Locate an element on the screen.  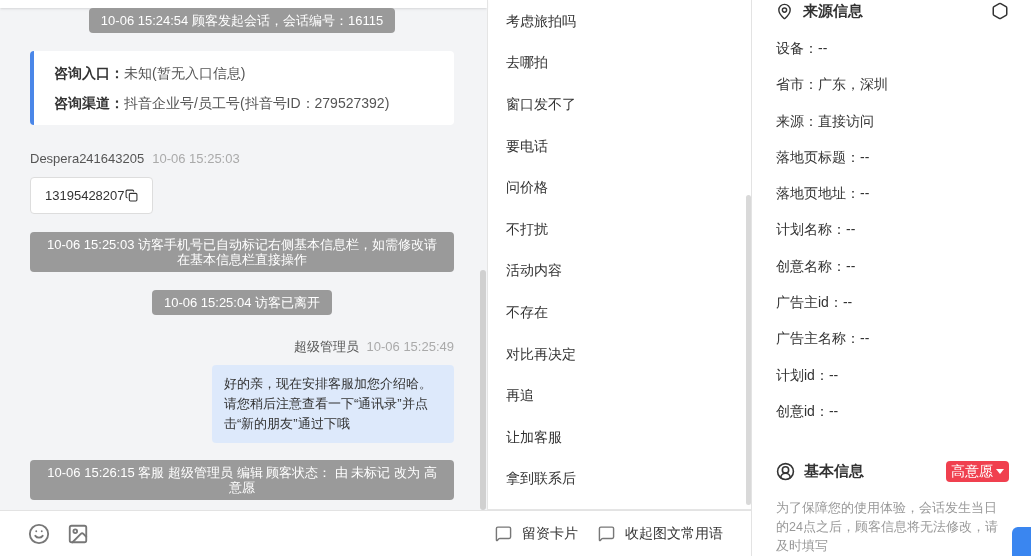
copy-icon is located at coordinates (131, 195).